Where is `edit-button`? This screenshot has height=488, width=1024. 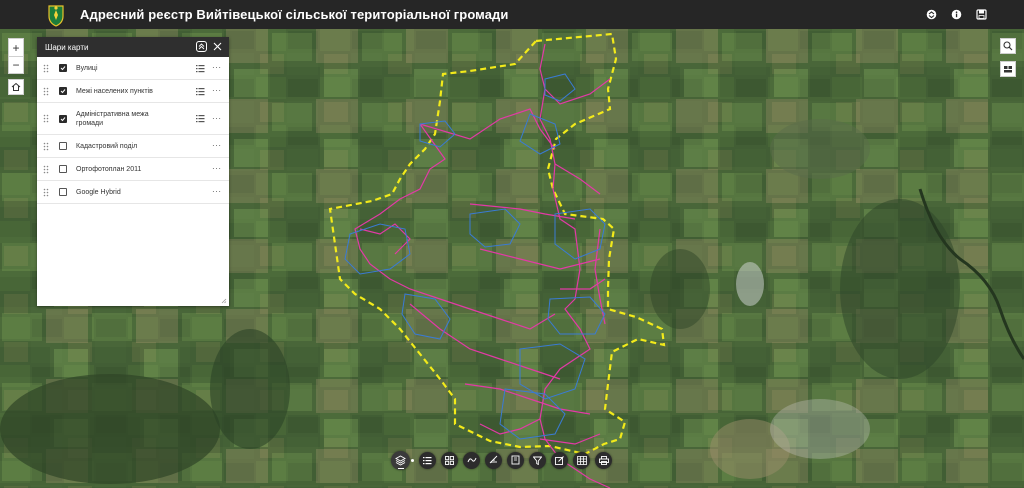
edit-button is located at coordinates (559, 460).